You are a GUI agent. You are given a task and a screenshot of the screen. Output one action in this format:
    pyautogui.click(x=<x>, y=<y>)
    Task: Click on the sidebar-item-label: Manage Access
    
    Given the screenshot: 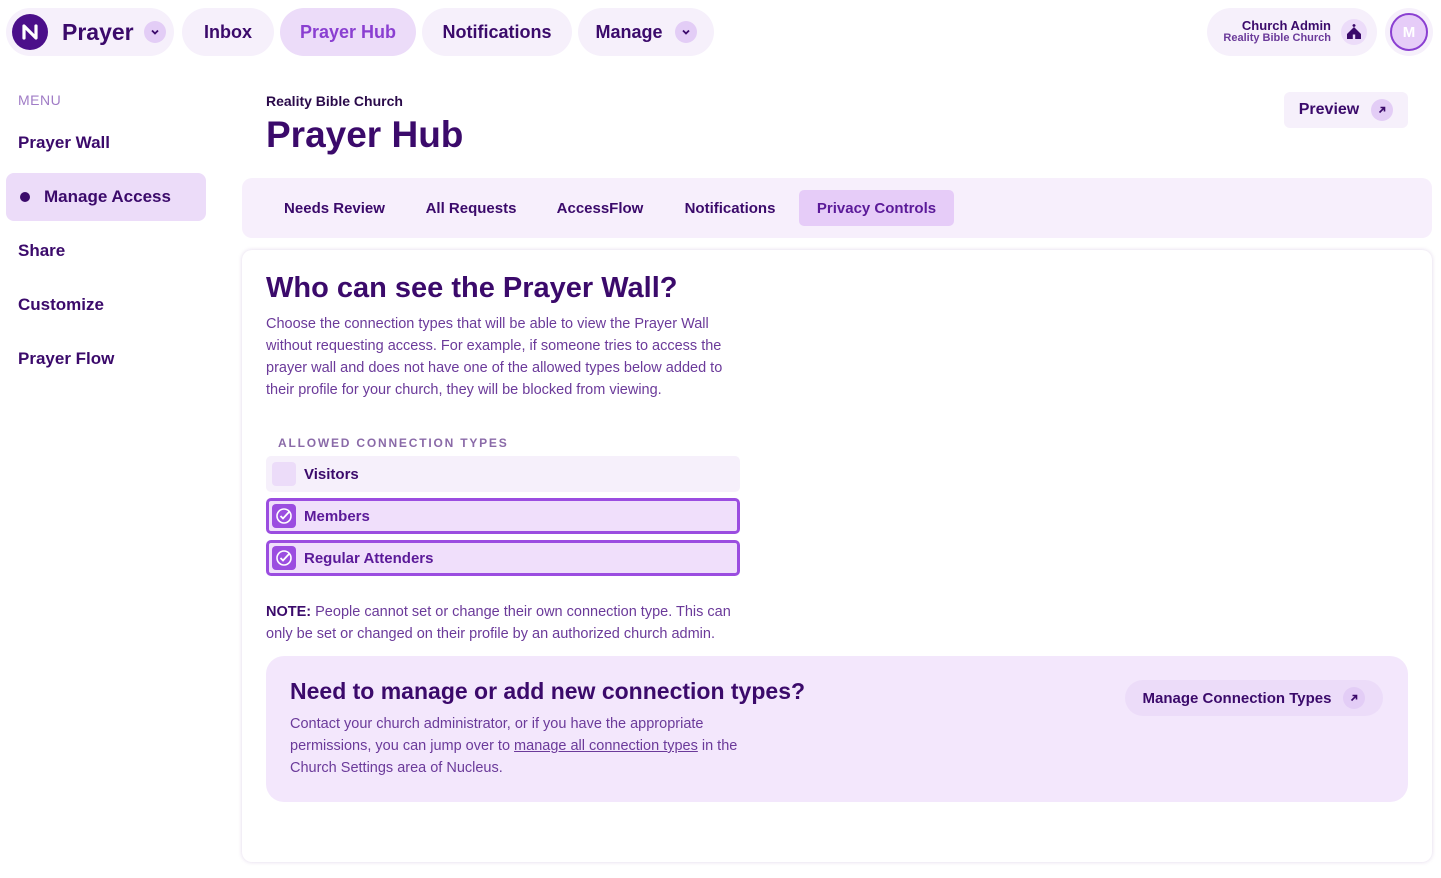 What is the action you would take?
    pyautogui.click(x=107, y=196)
    